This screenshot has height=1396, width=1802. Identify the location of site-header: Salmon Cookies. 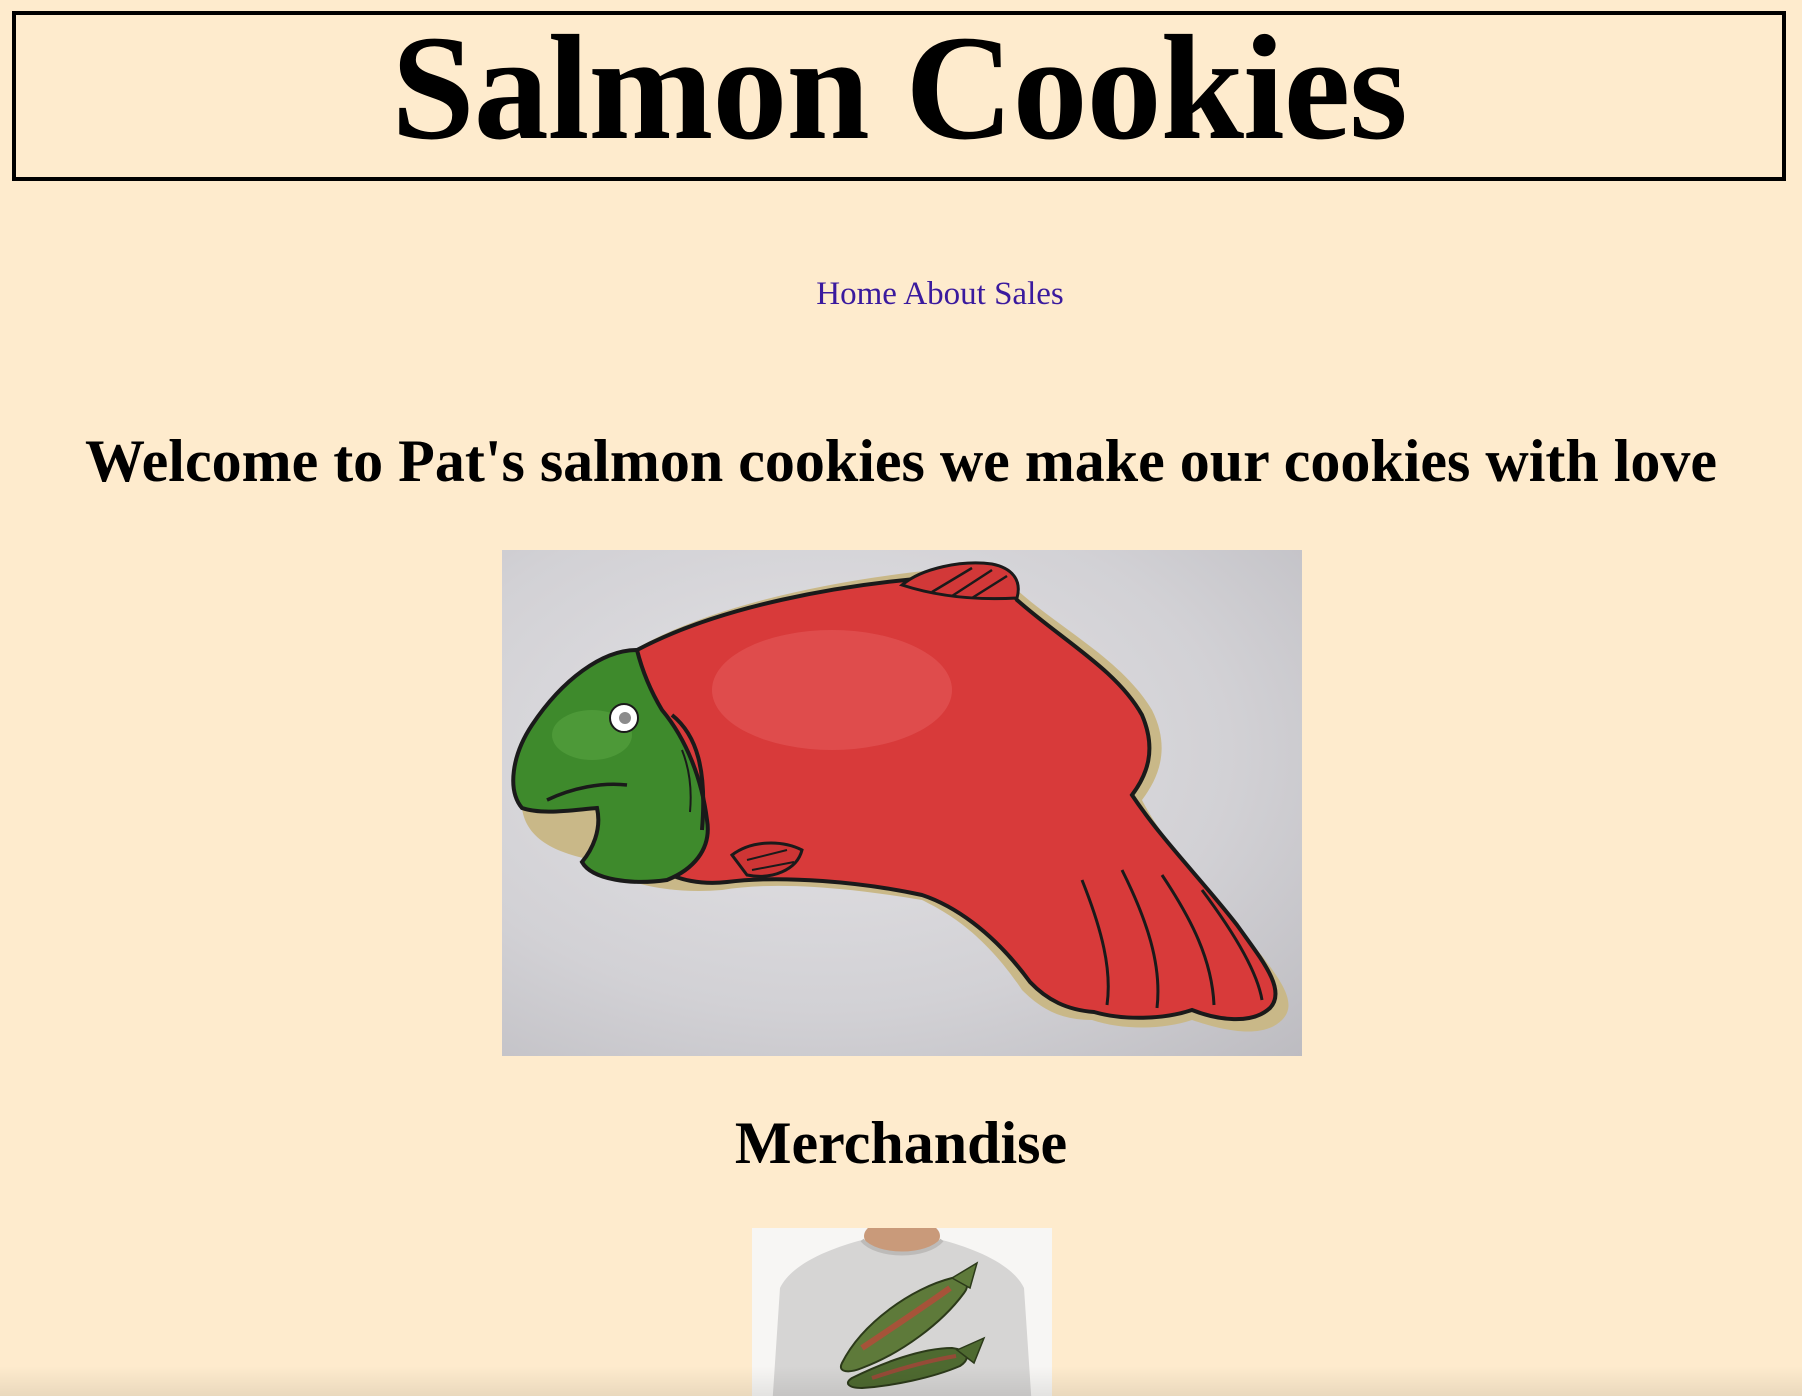
(899, 96).